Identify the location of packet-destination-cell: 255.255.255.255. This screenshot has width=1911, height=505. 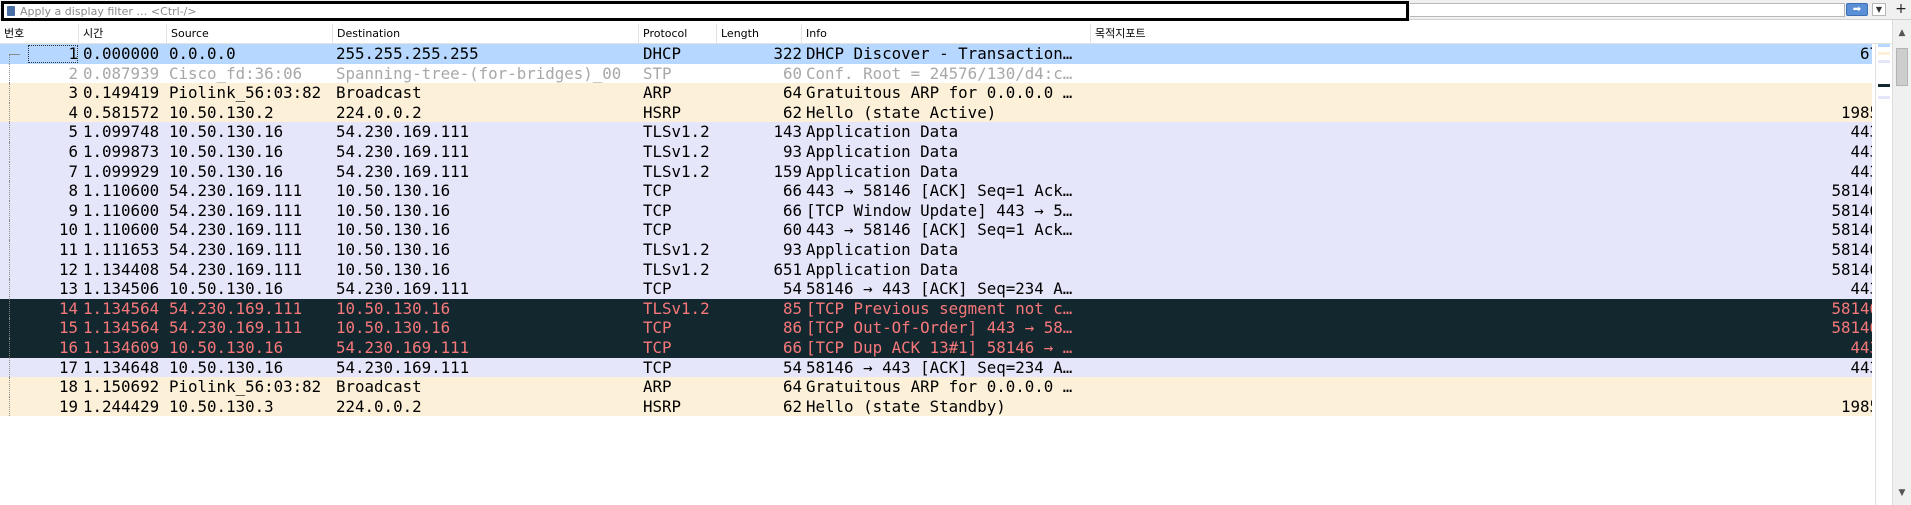
(407, 53).